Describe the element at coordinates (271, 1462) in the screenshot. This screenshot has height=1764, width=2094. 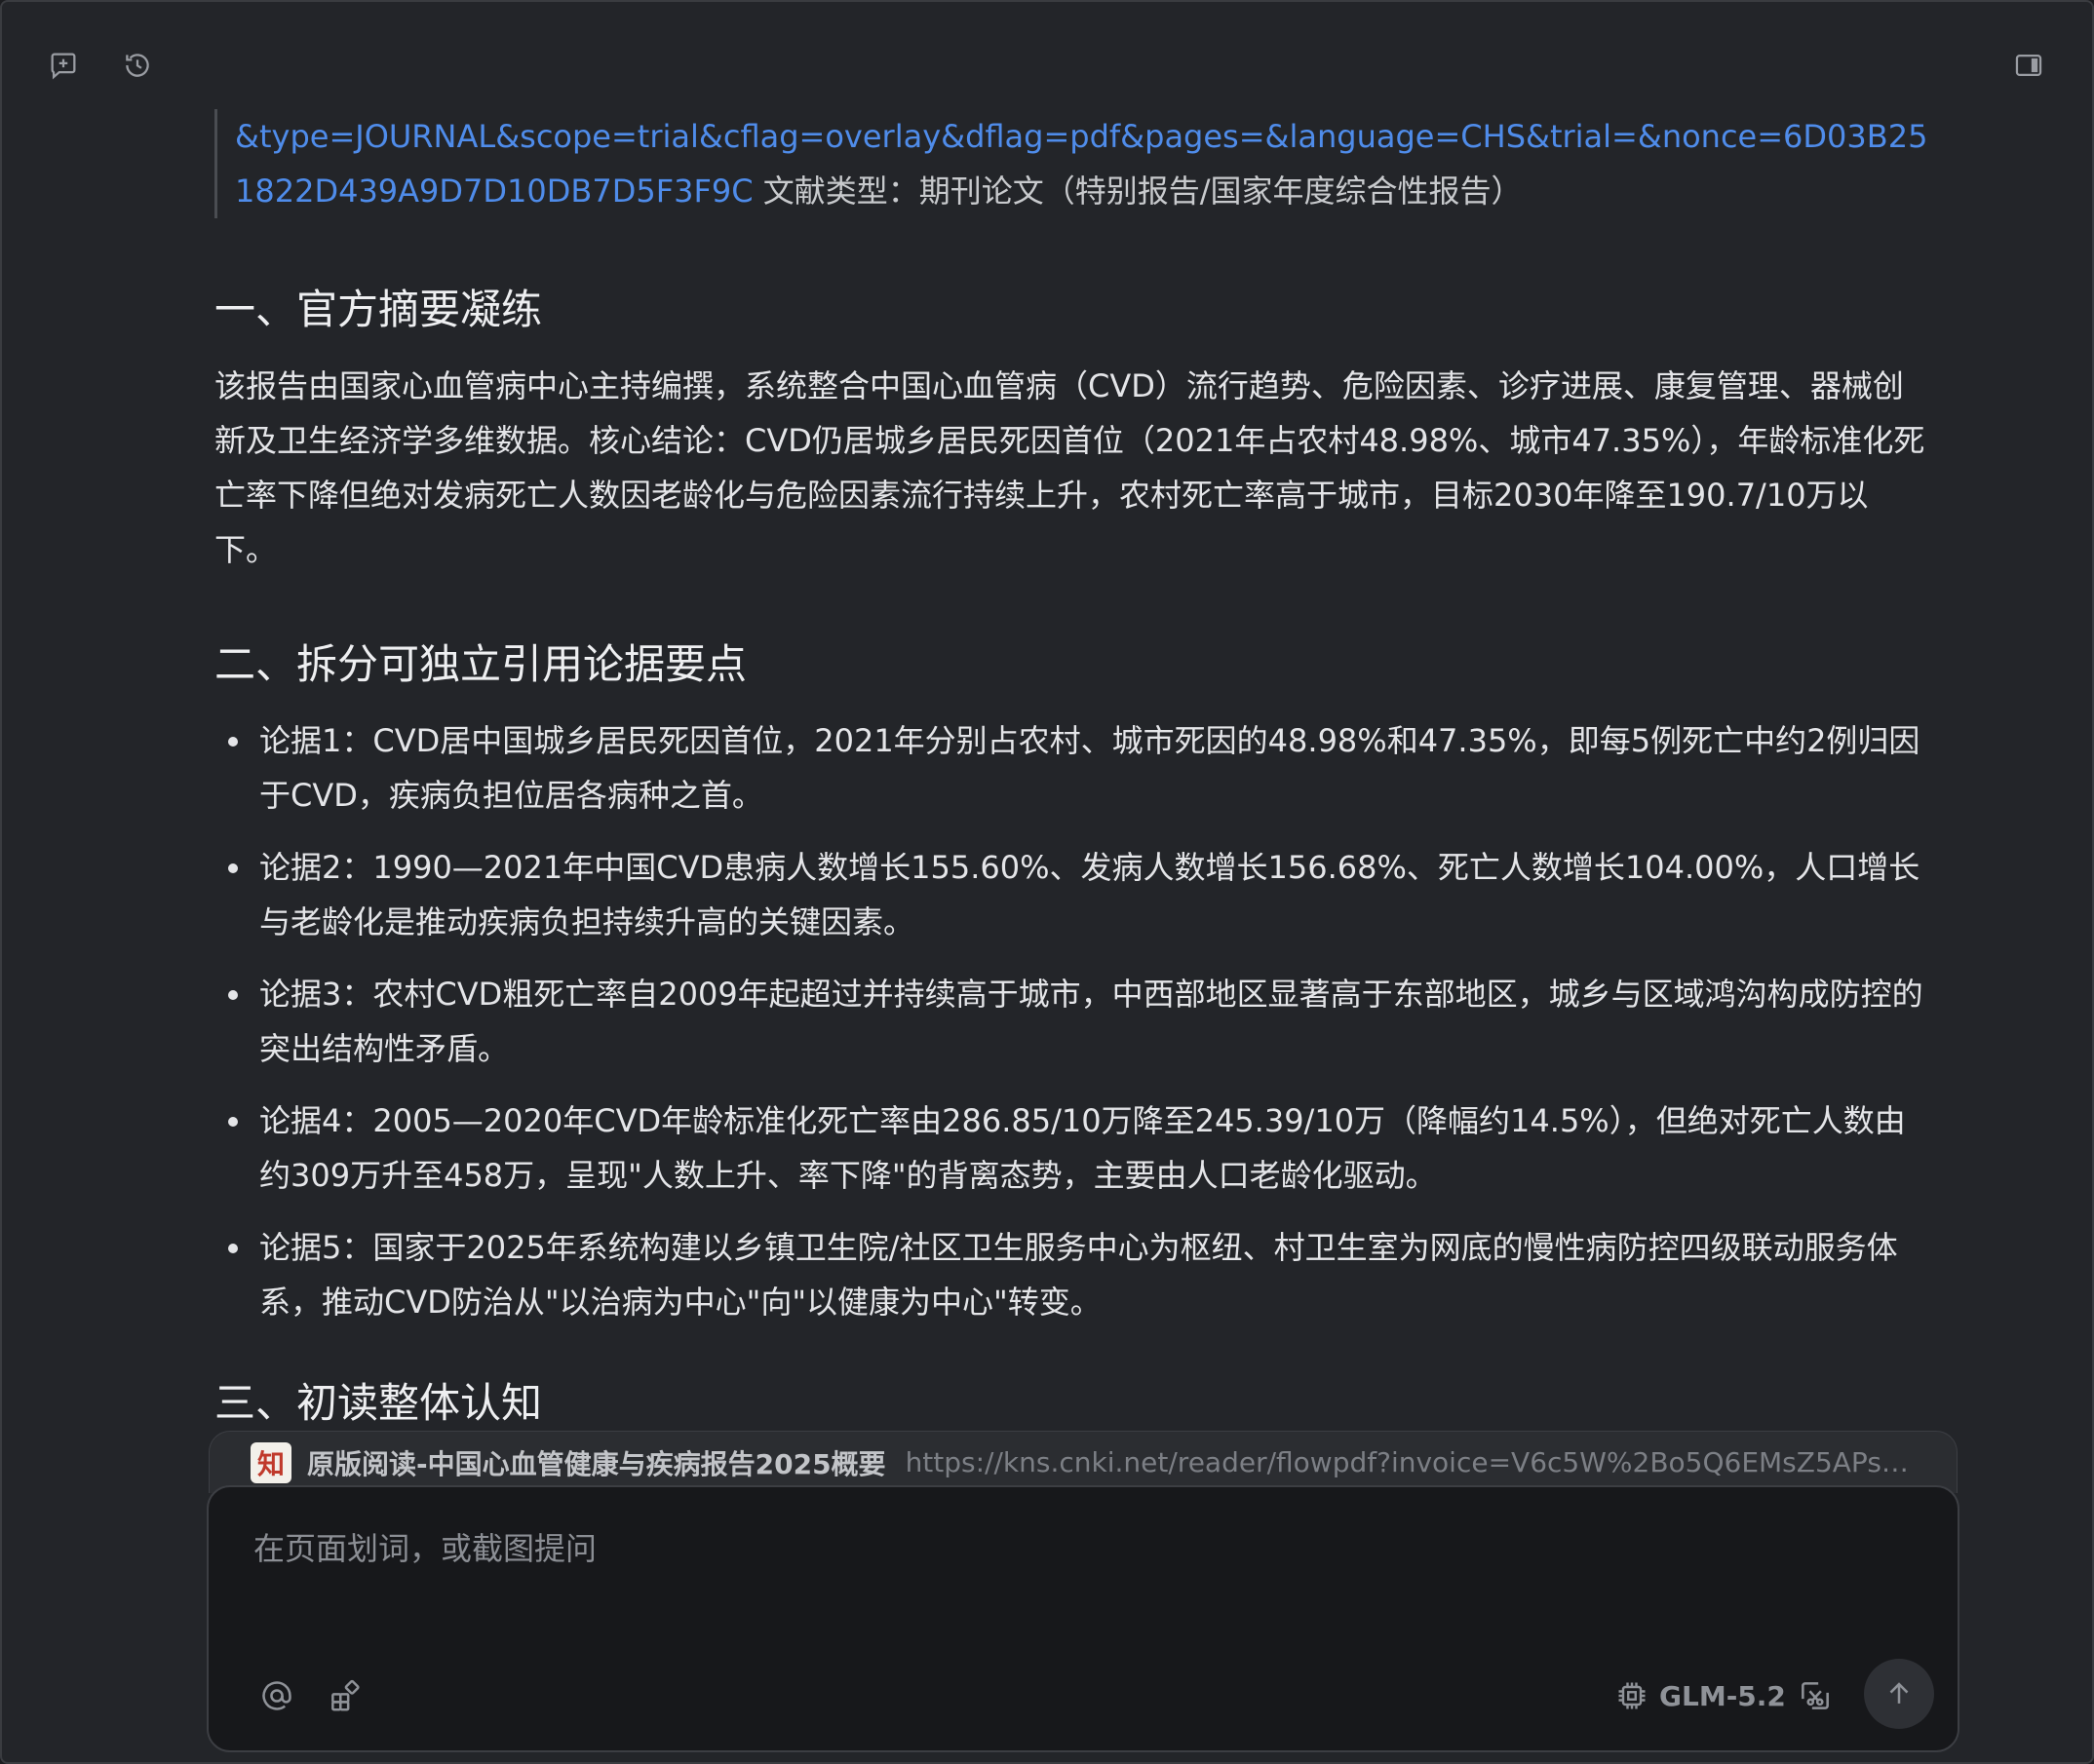
I see `cnki-logo: 知` at that location.